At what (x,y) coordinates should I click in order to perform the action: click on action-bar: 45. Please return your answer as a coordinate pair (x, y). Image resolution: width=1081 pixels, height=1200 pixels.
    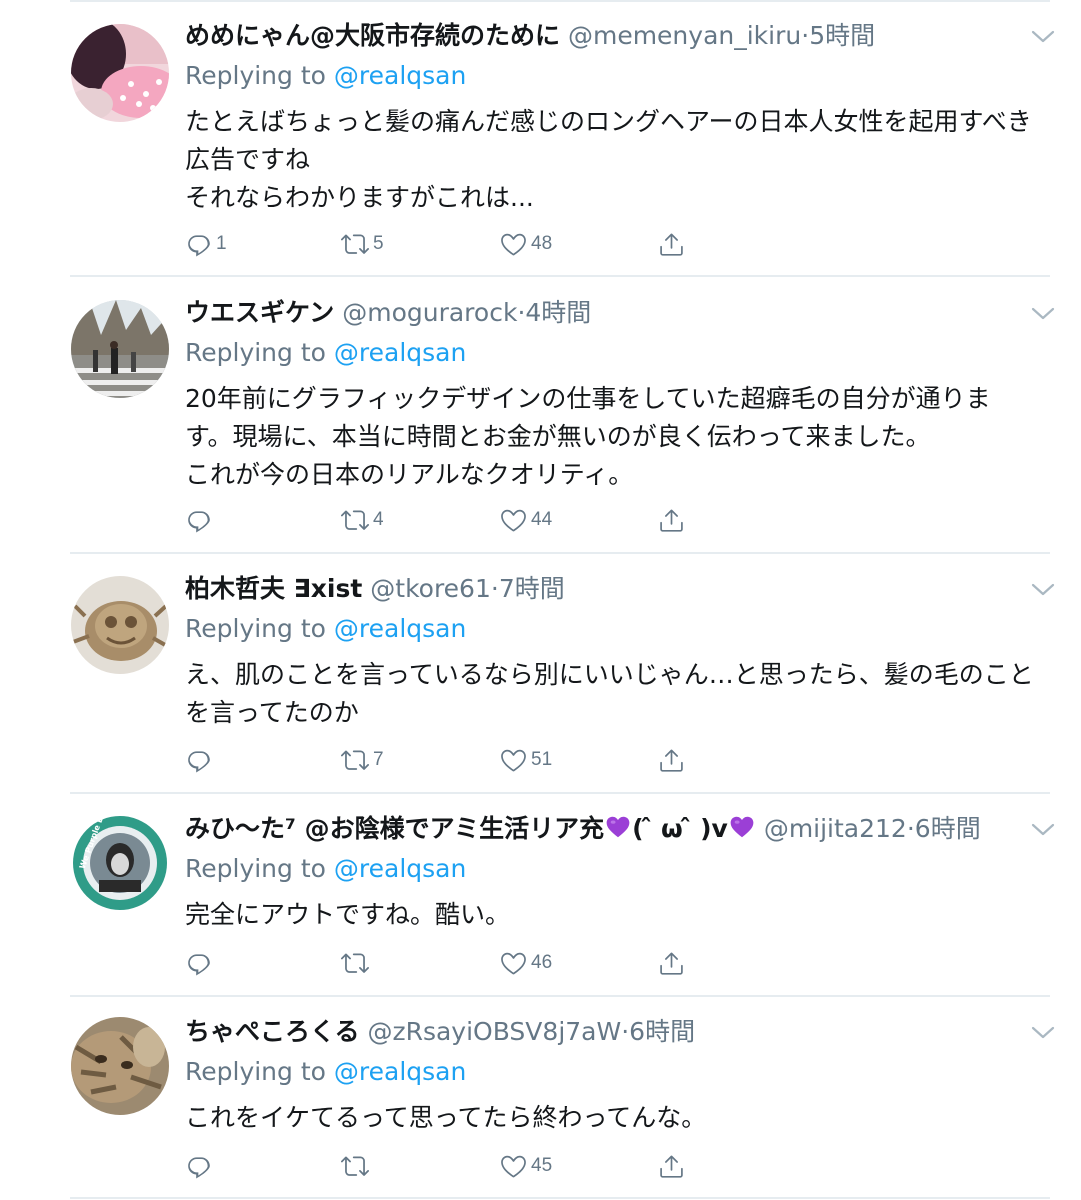
    Looking at the image, I should click on (540, 1166).